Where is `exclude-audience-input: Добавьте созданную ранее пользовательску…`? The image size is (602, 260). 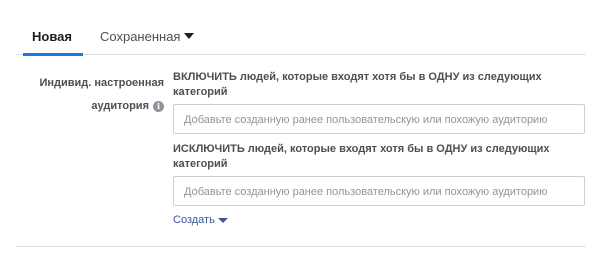
exclude-audience-input: Добавьте созданную ранее пользовательску… is located at coordinates (379, 191).